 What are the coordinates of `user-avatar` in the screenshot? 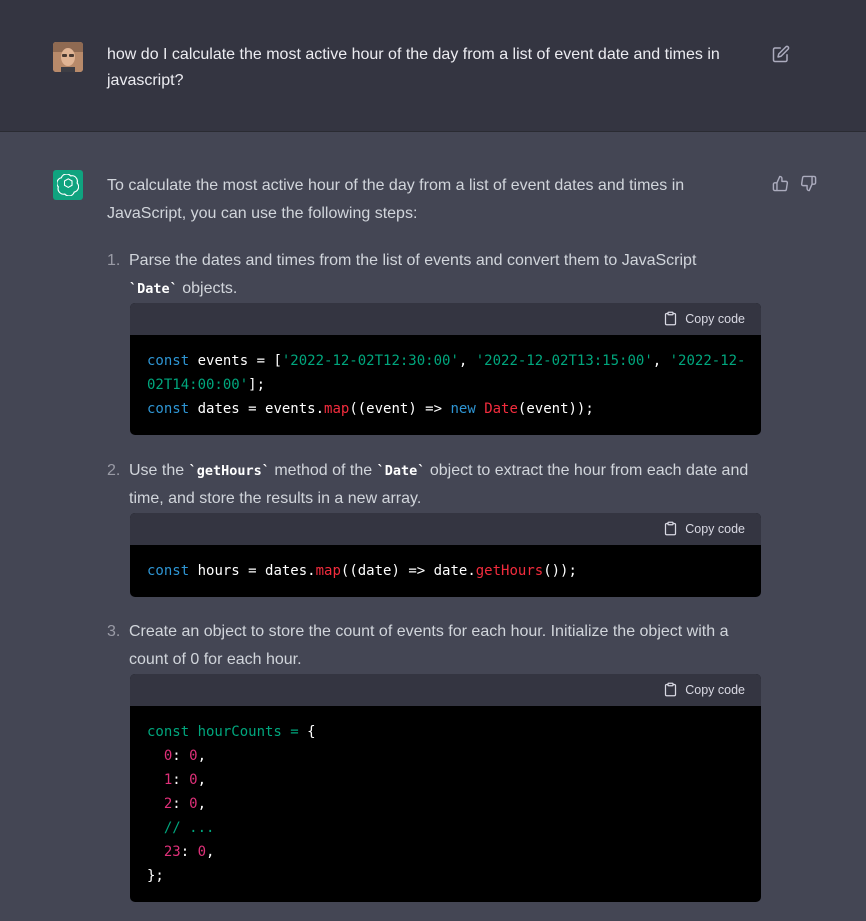 It's located at (68, 57).